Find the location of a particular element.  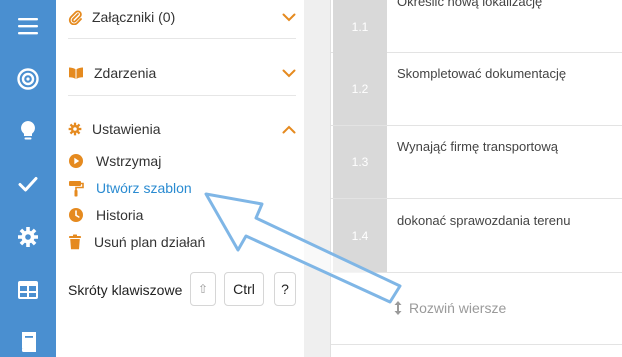

book-icon is located at coordinates (28, 342).